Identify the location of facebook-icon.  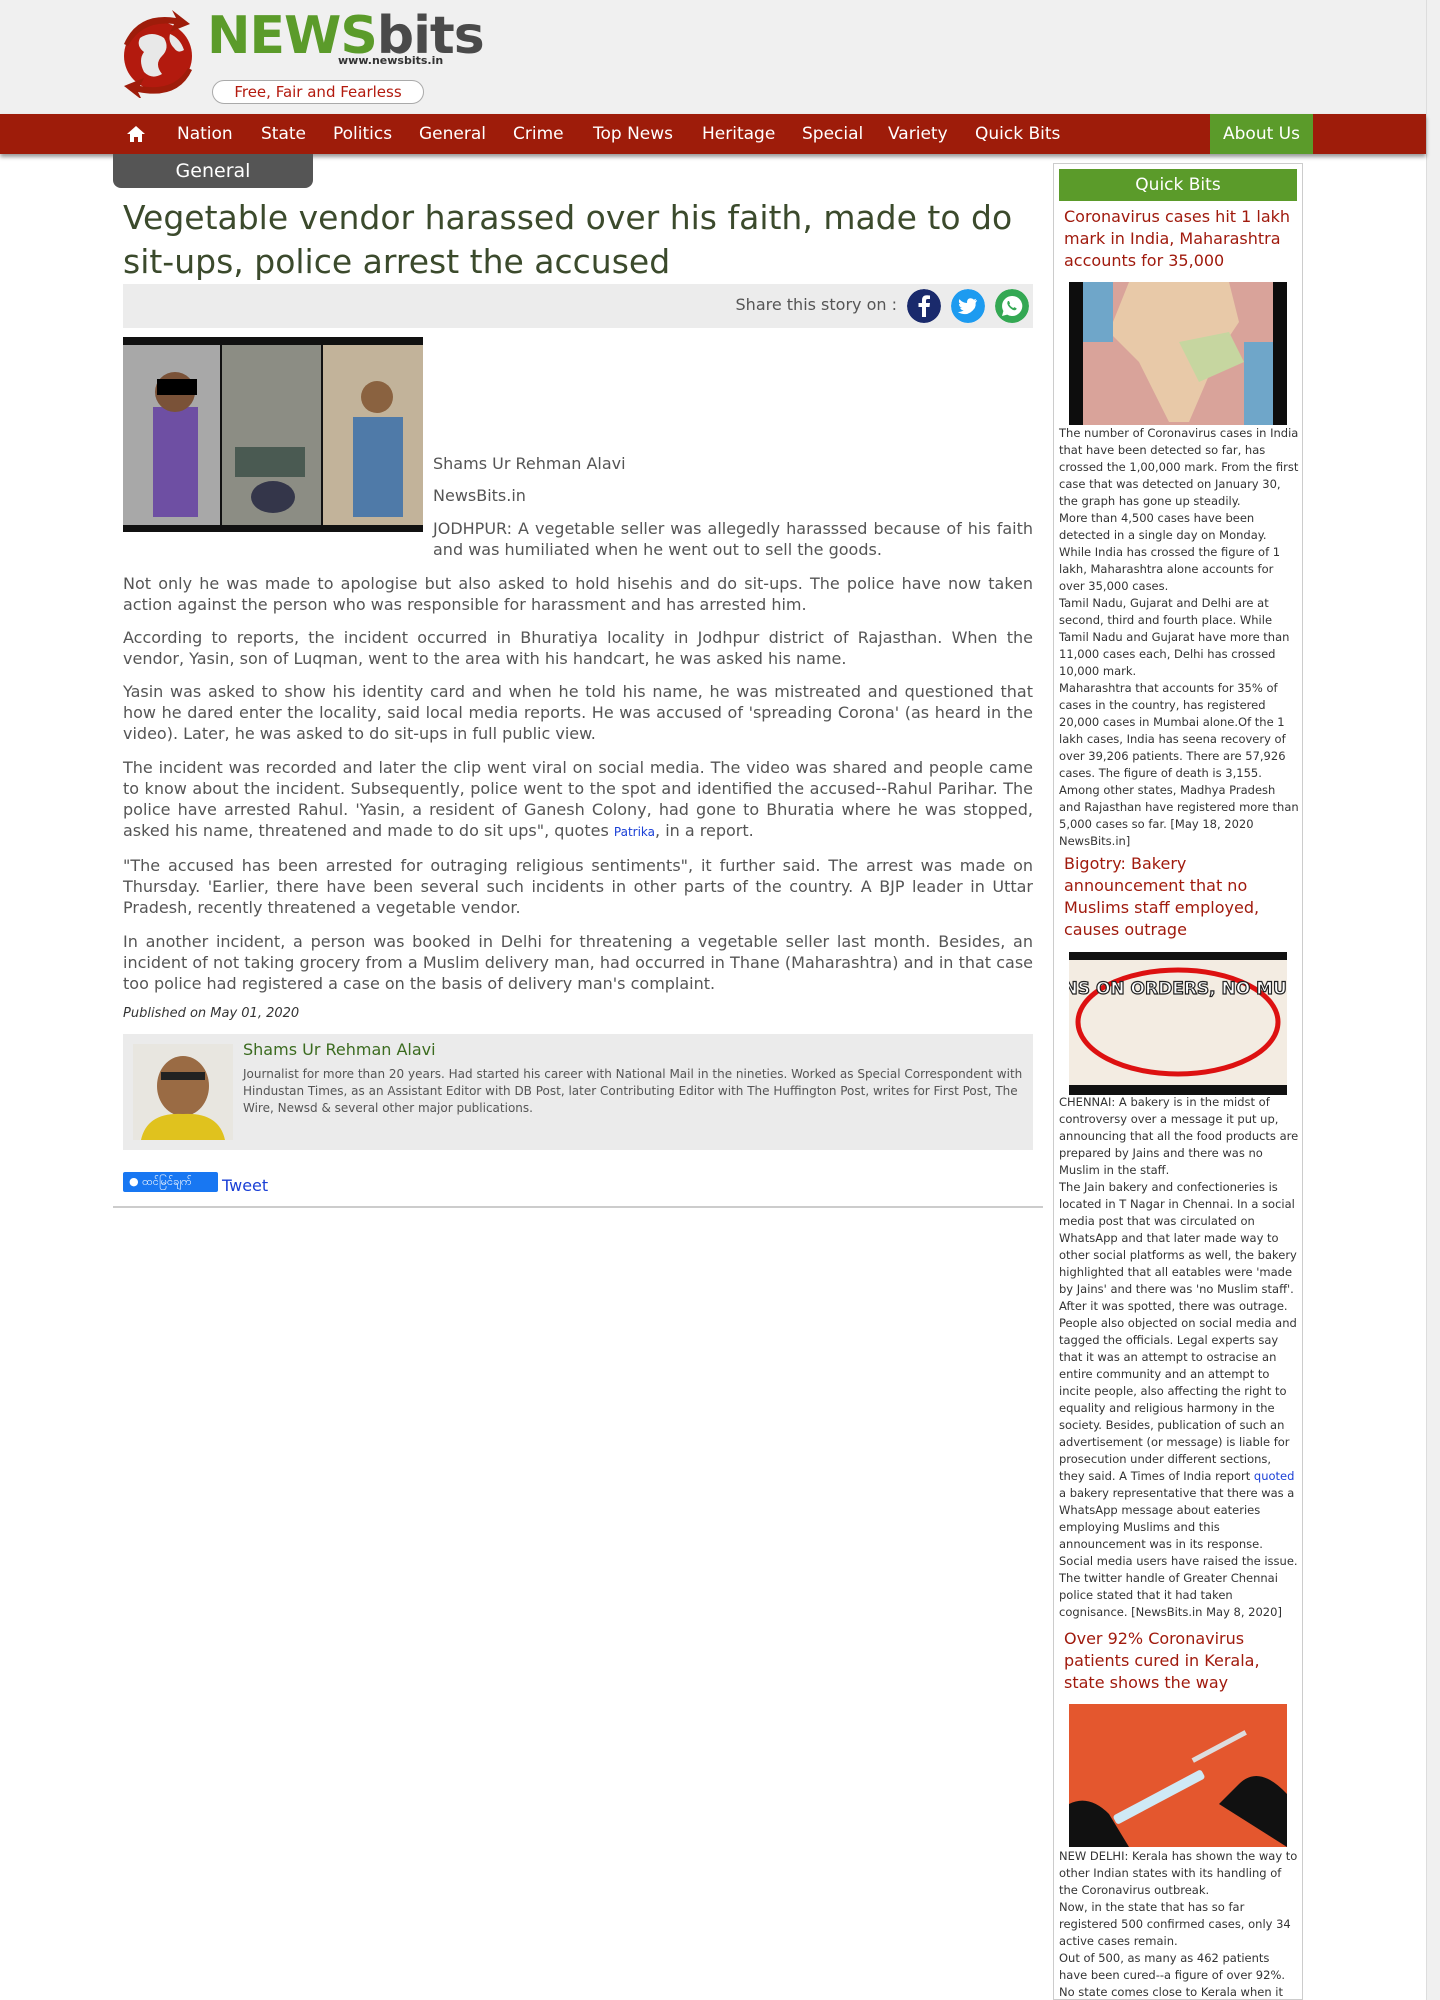
(924, 306).